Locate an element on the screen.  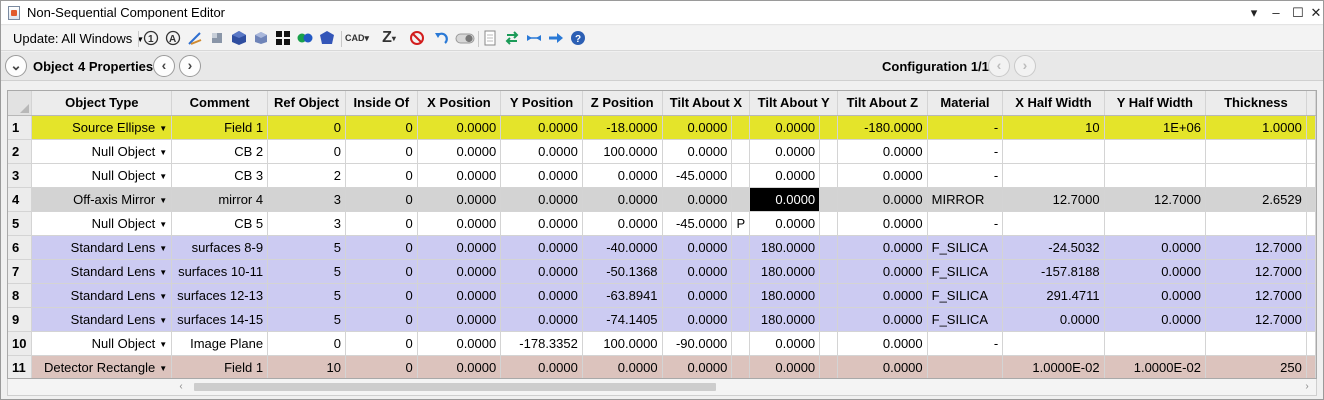
column-header: Ref Object is located at coordinates (306, 103).